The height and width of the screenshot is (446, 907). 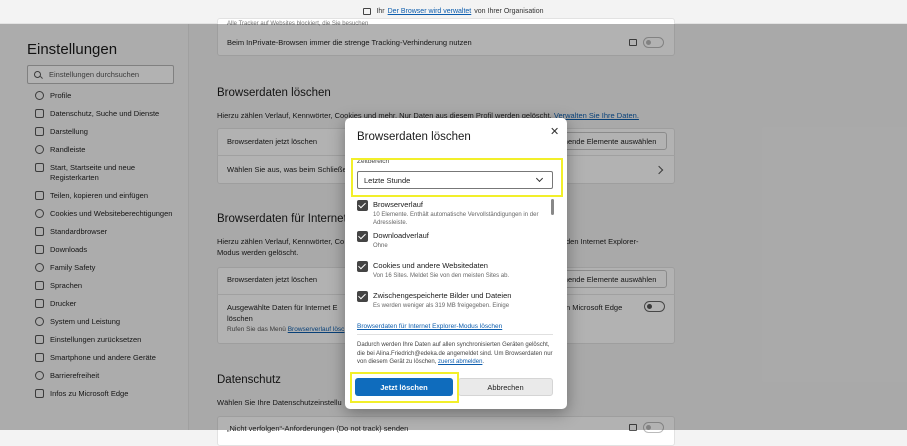 I want to click on option-title: Downloadverlauf, so click(x=401, y=235).